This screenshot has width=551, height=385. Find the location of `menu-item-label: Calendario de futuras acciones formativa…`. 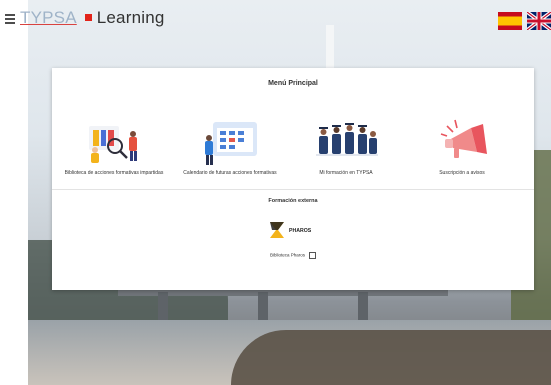

menu-item-label: Calendario de futuras acciones formativa… is located at coordinates (230, 173).